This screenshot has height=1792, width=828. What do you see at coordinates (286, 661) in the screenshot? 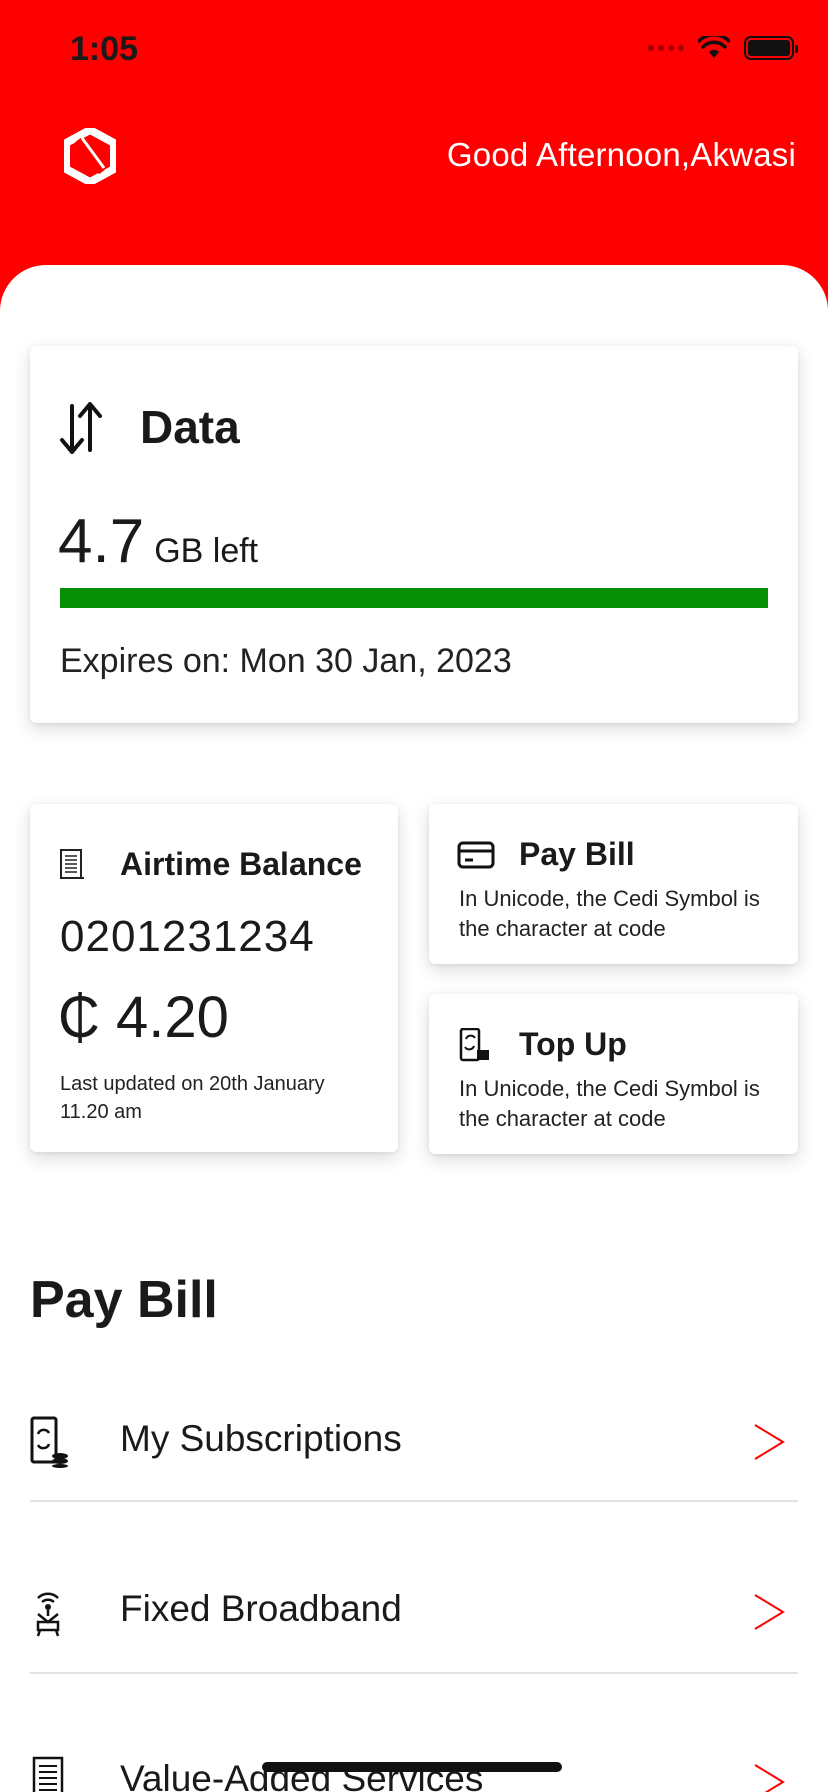
I see `data-expiry-text: Expires on: Mon 30 Jan, 2023` at bounding box center [286, 661].